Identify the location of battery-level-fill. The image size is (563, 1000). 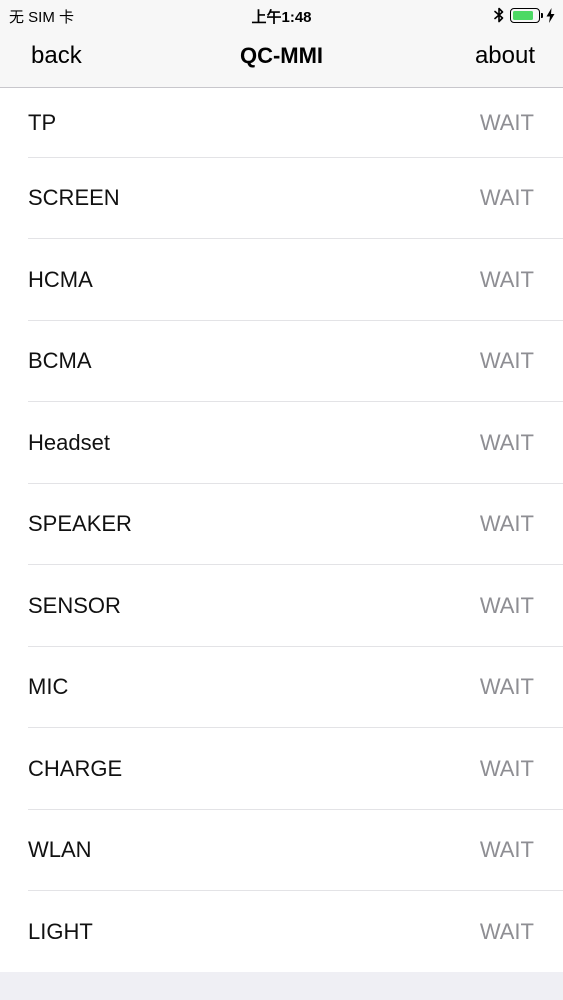
(523, 15).